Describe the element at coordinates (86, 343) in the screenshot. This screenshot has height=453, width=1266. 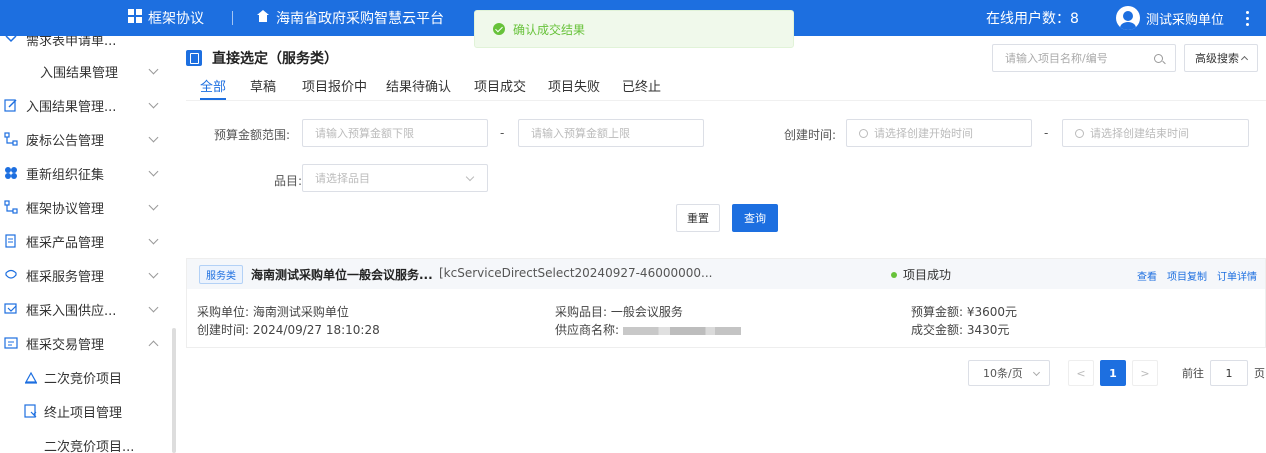
I see `sidebar-item-trade: 框采交易管理` at that location.